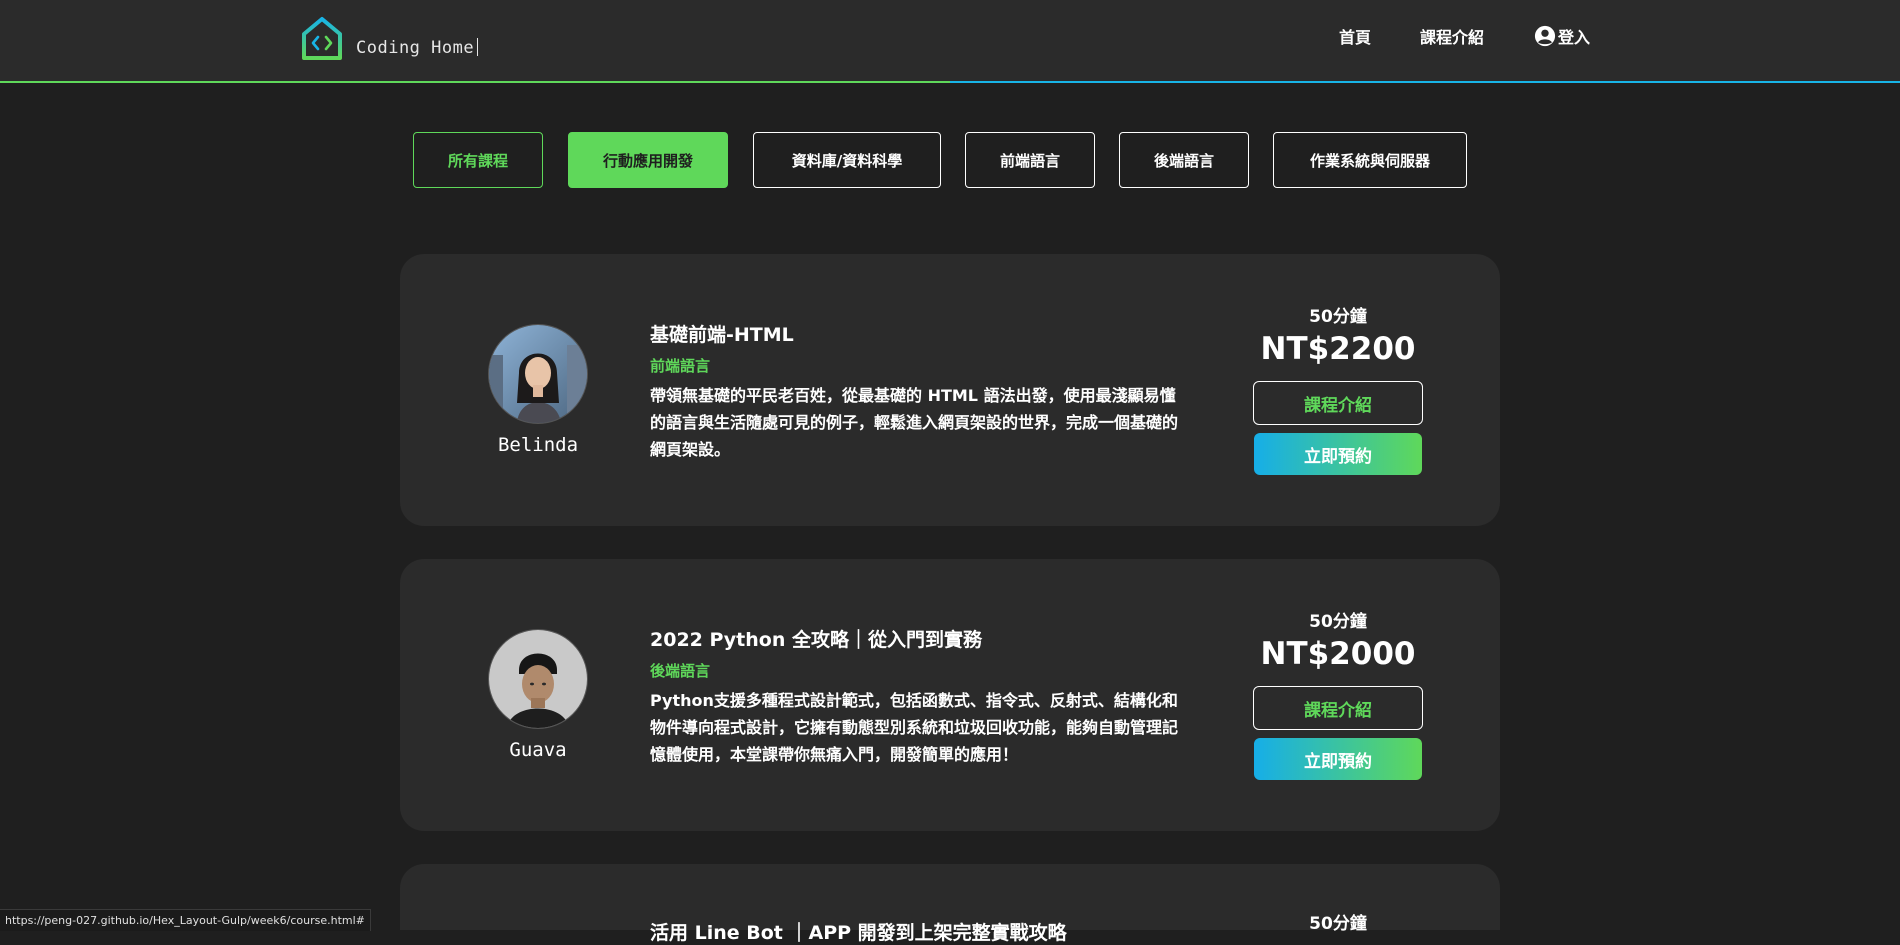 The image size is (1900, 945). I want to click on course-filter-tabs: 所有課程 行動應用開發 資料庫/資料科學 前端語言 後端語言 作業系統與伺服器, so click(950, 161).